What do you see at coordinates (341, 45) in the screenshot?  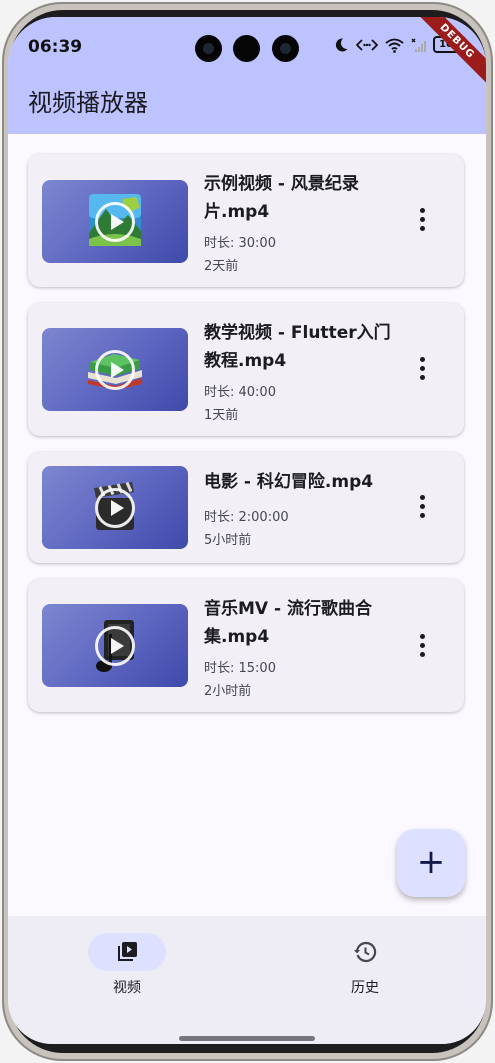 I see `moon-icon` at bounding box center [341, 45].